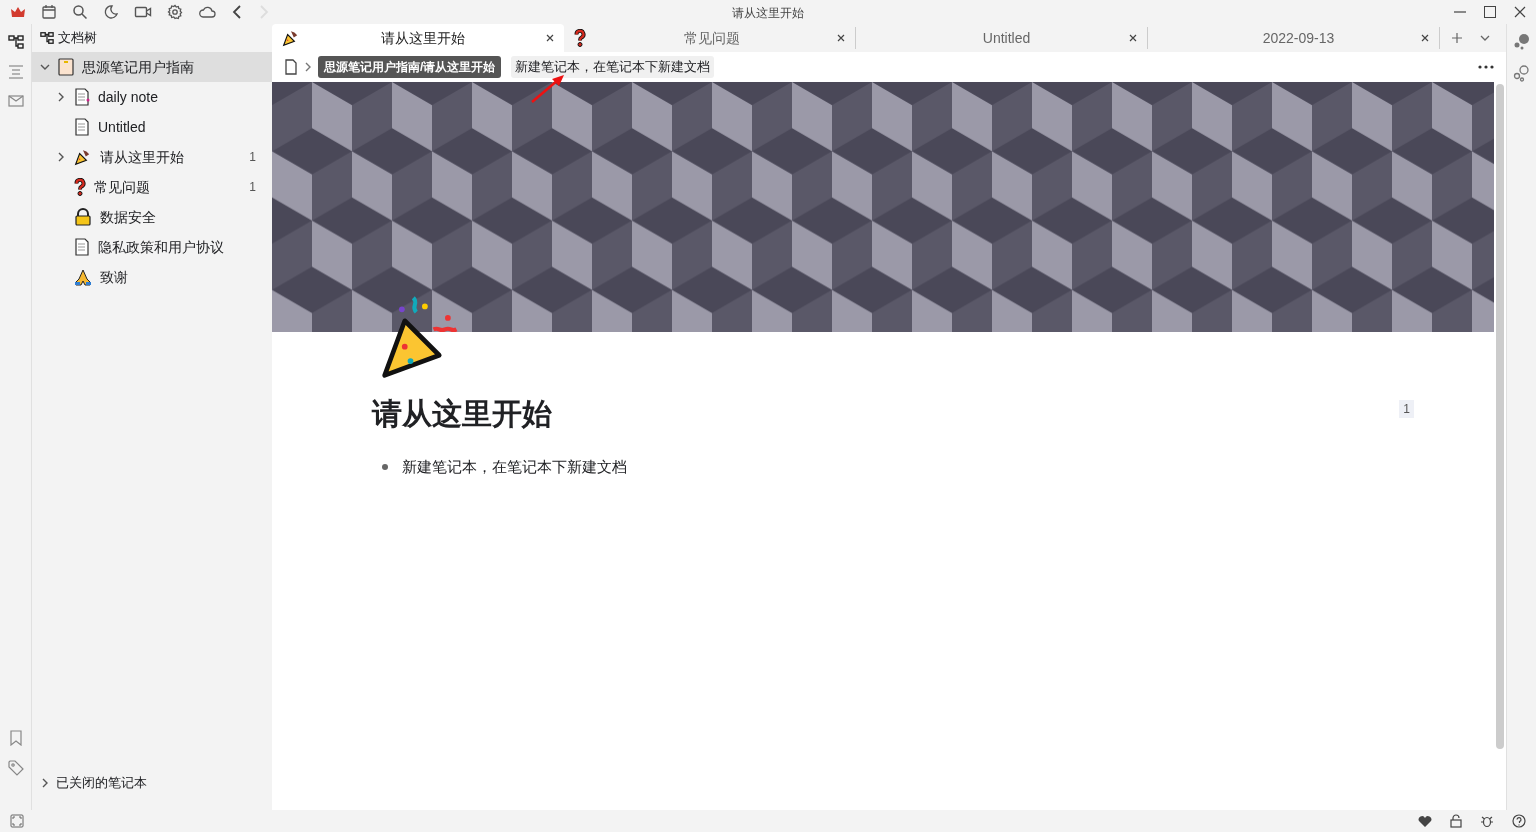  I want to click on tab: Untitled, so click(1002, 38).